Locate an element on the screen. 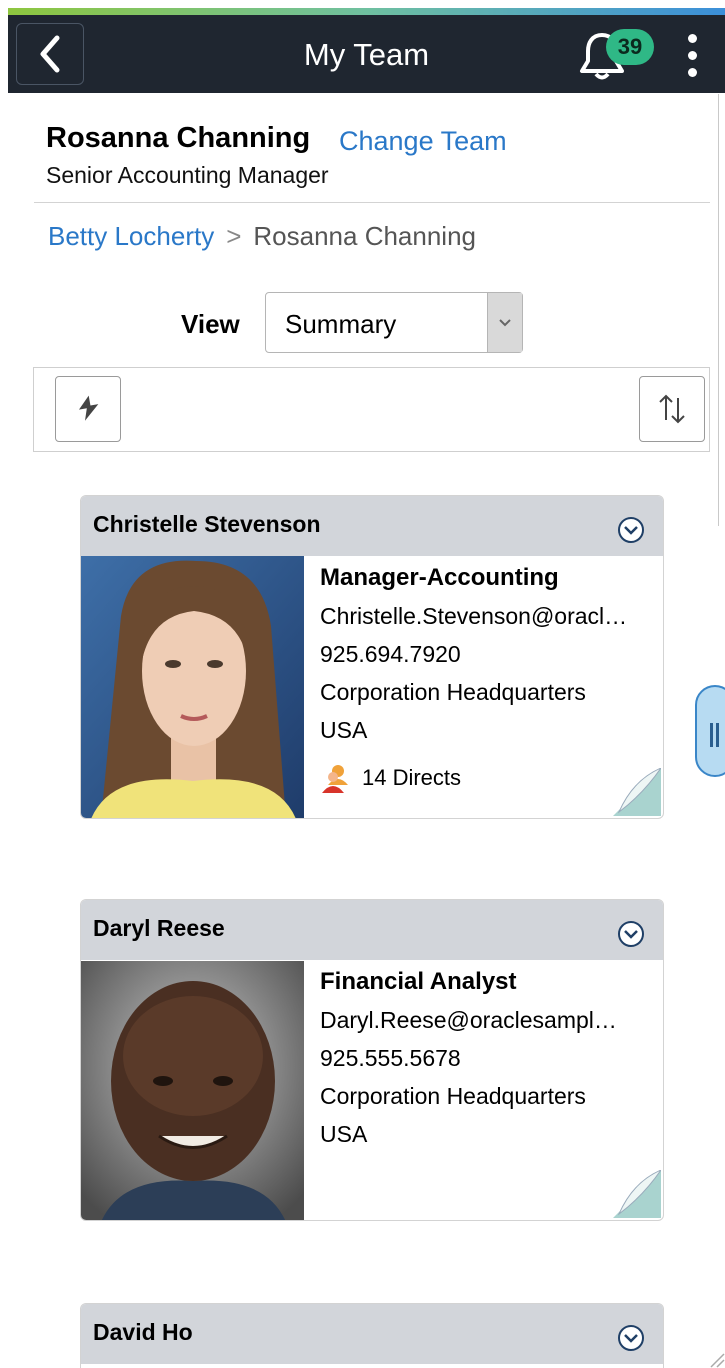 This screenshot has width=725, height=1368. directs-link: 14 Directs is located at coordinates (390, 778).